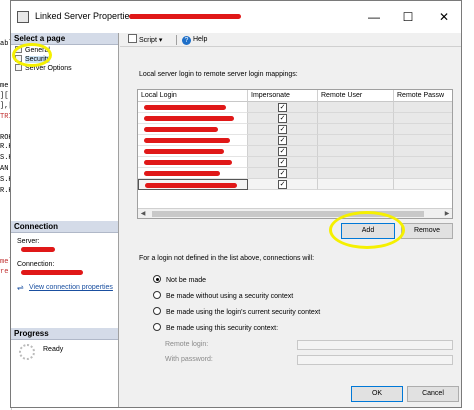  What do you see at coordinates (200, 39) in the screenshot?
I see `help-label: Help` at bounding box center [200, 39].